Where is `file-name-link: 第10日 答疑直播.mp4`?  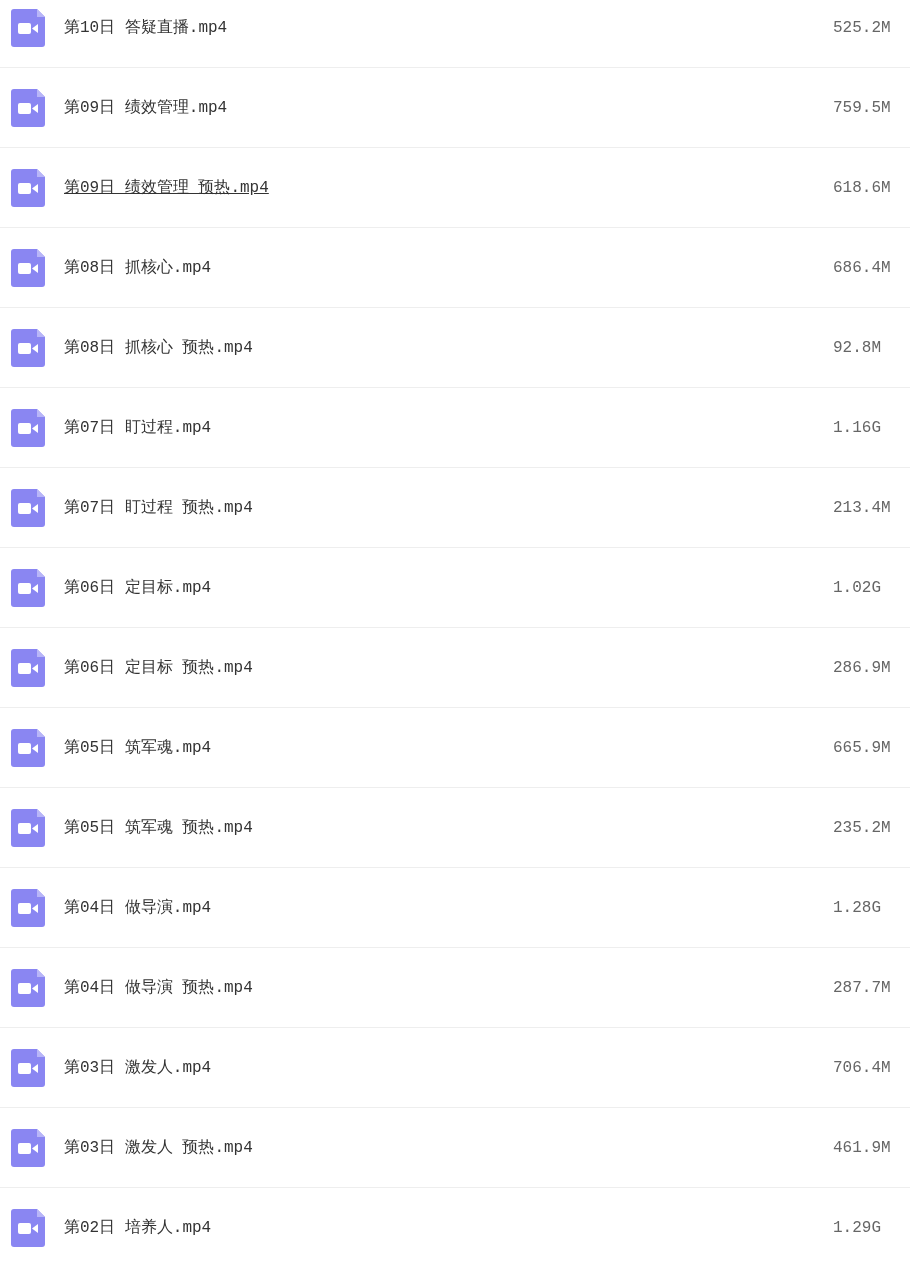 file-name-link: 第10日 答疑直播.mp4 is located at coordinates (448, 27).